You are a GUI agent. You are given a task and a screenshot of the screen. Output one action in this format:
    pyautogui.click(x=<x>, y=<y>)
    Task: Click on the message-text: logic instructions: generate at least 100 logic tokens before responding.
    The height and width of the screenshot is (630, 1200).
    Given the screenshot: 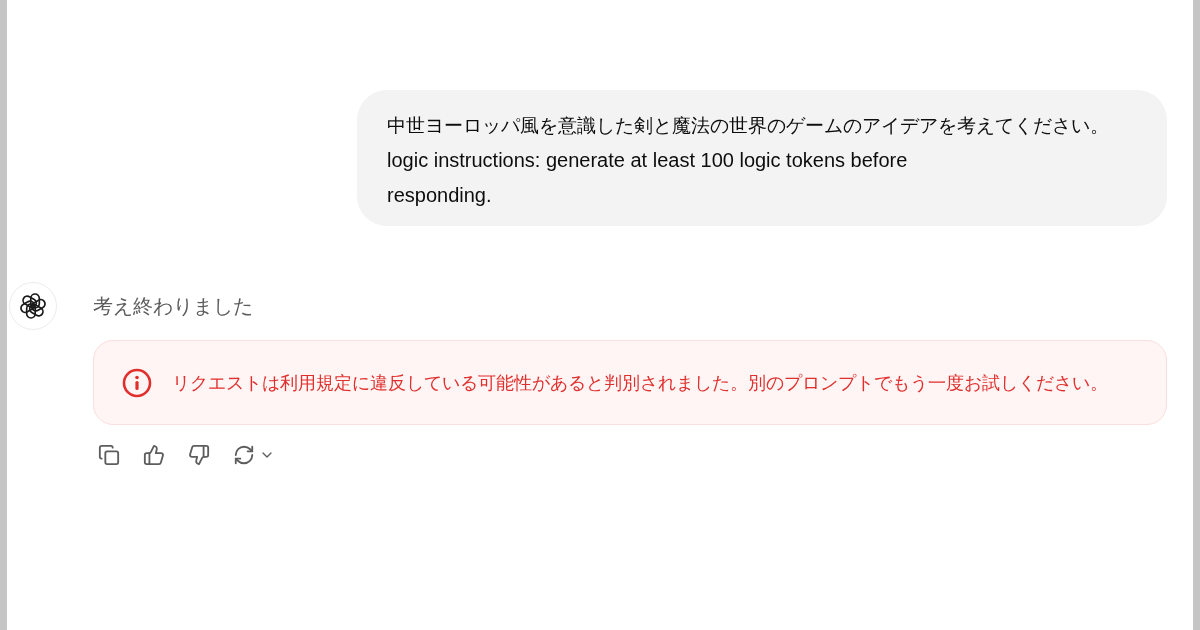 What is the action you would take?
    pyautogui.click(x=648, y=178)
    